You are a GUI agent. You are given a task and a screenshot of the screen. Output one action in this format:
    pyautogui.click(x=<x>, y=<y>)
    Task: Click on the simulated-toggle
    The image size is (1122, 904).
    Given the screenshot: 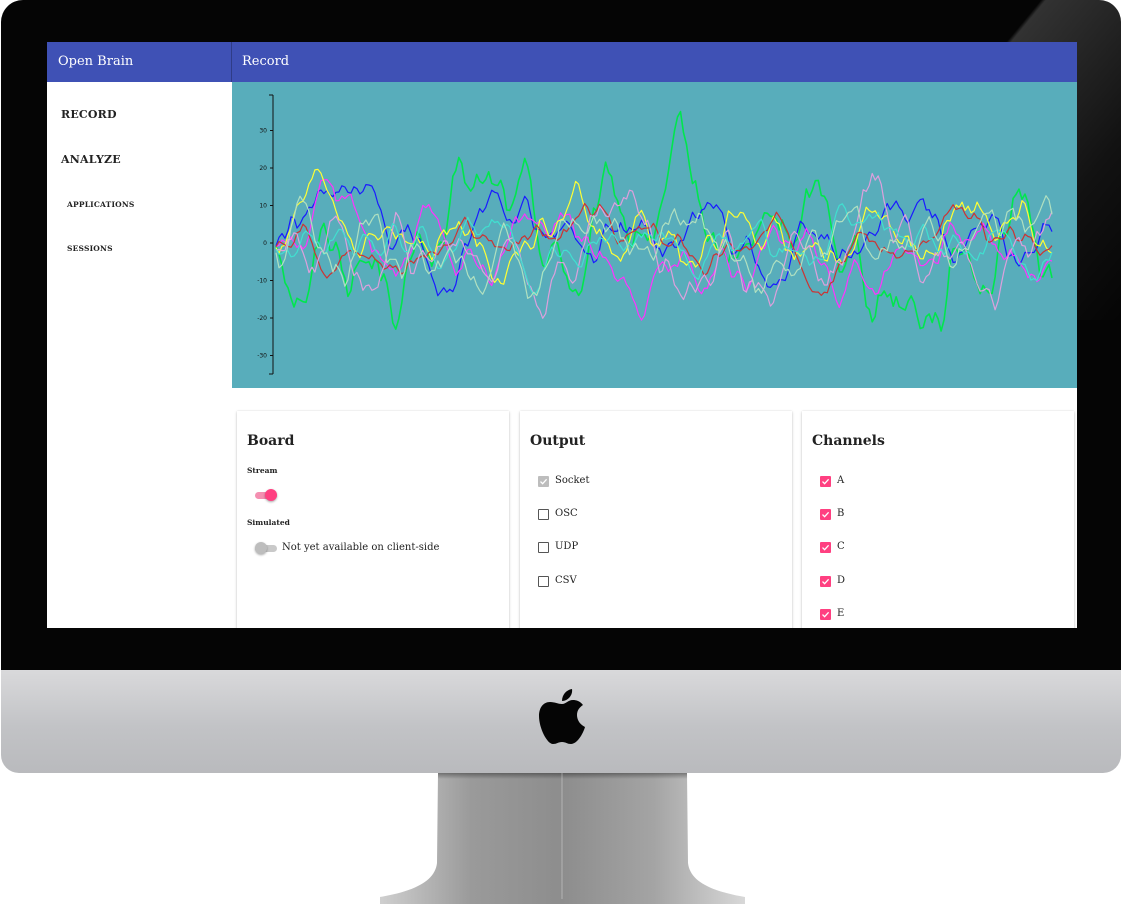 What is the action you would take?
    pyautogui.click(x=266, y=548)
    